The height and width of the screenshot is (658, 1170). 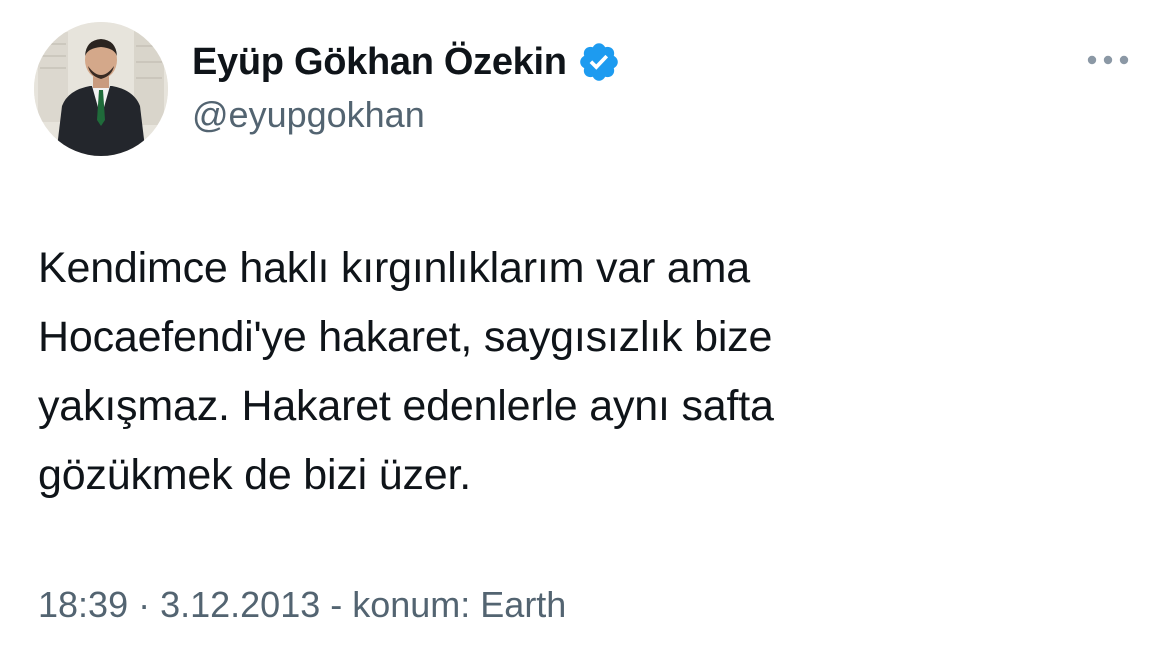 I want to click on more-options-button, so click(x=1108, y=60).